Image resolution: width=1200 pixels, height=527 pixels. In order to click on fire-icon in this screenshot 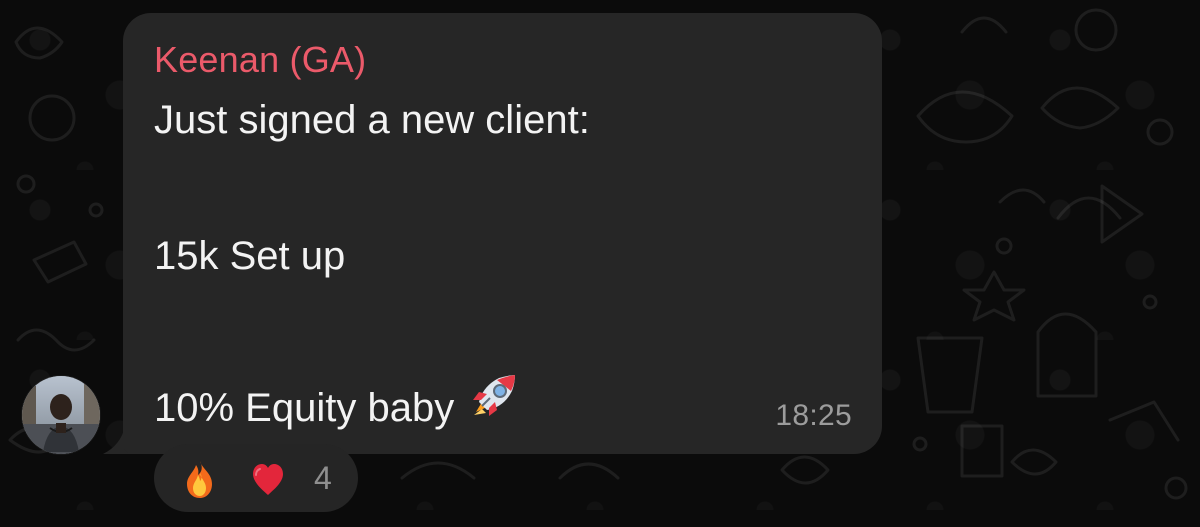, I will do `click(200, 479)`.